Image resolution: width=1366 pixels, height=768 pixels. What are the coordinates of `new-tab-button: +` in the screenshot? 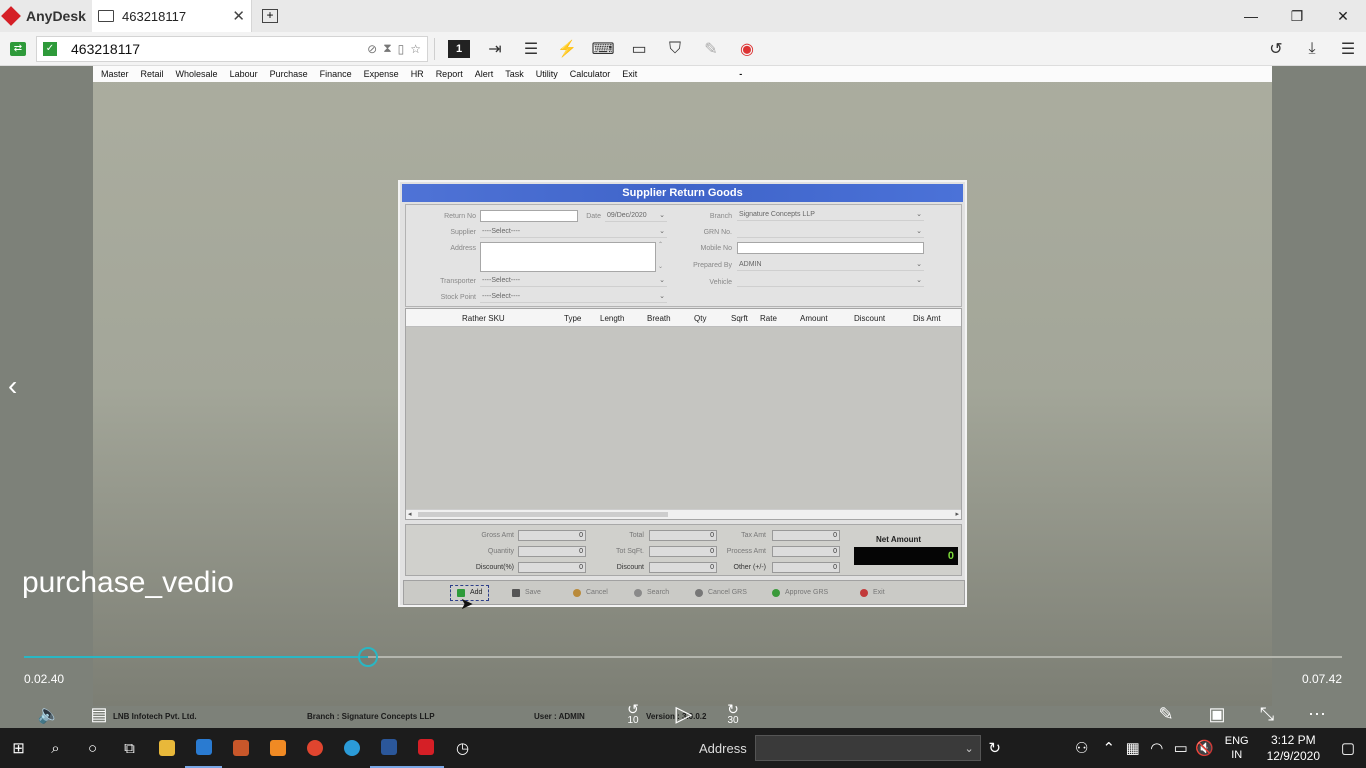 It's located at (270, 16).